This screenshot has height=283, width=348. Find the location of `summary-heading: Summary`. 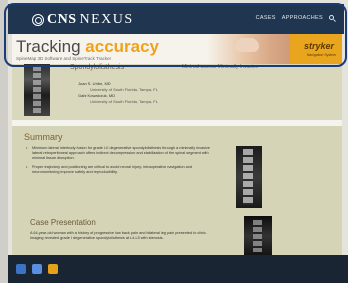

summary-heading: Summary is located at coordinates (43, 137).